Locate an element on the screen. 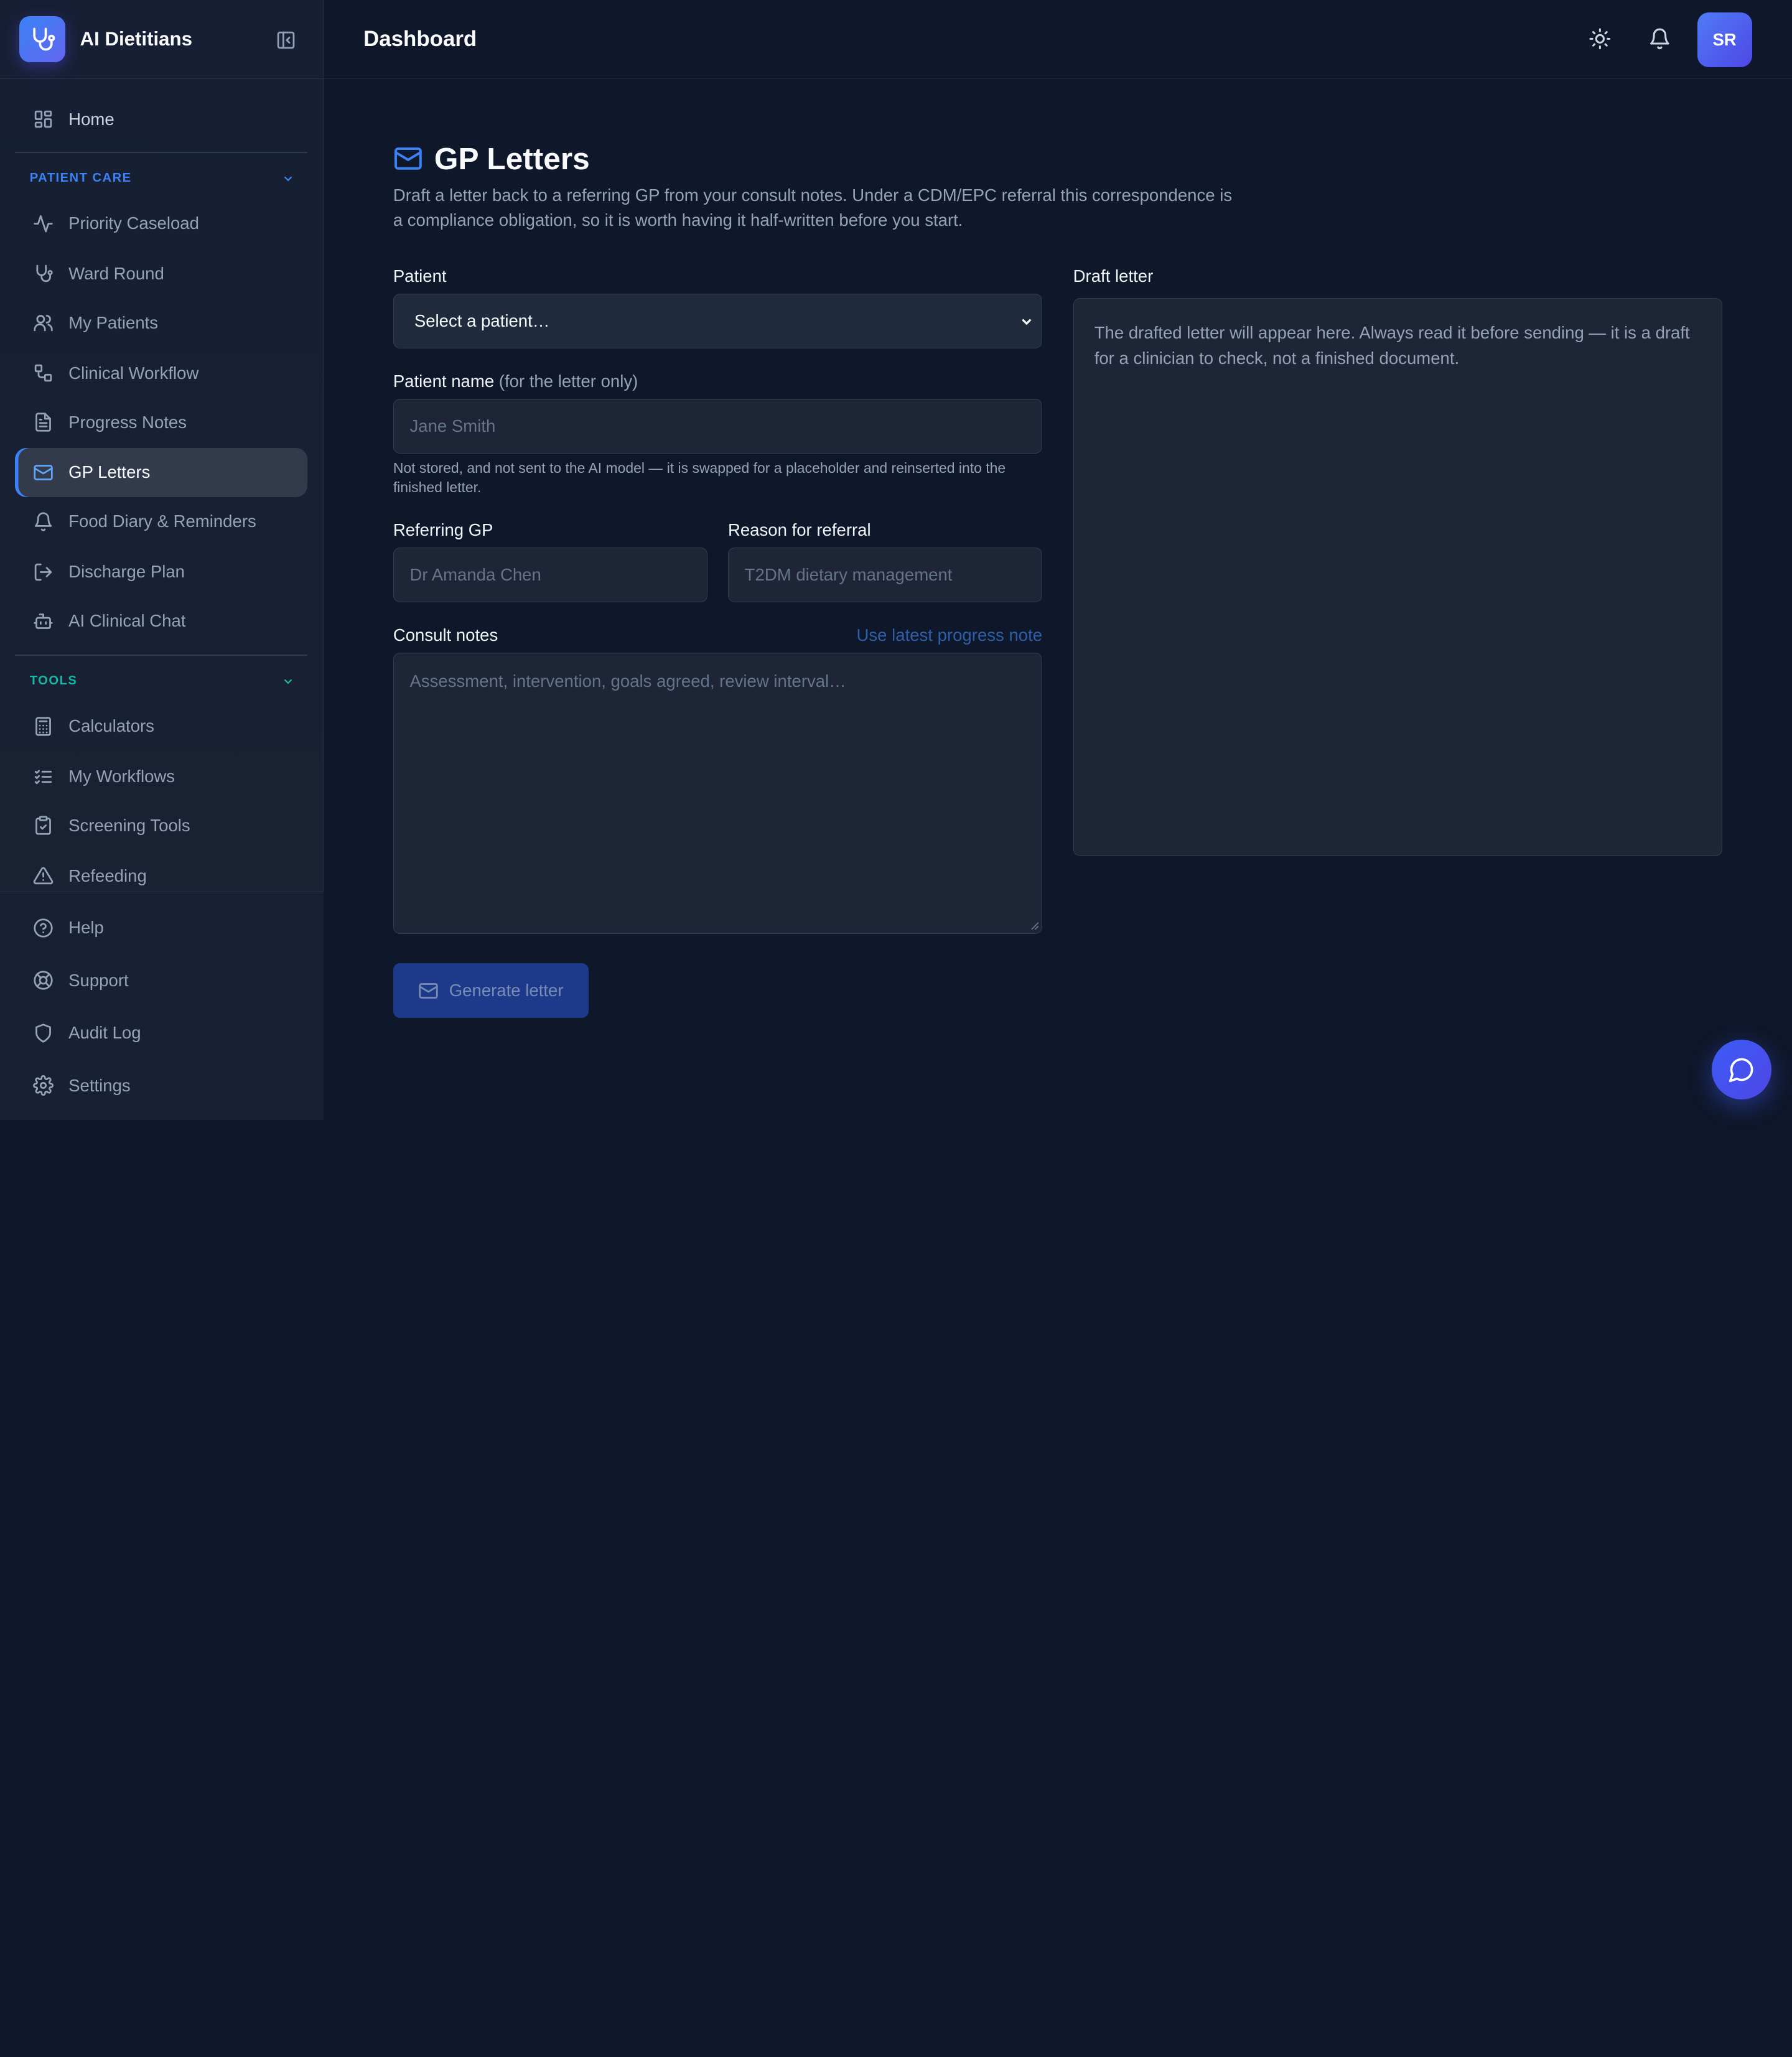  sidebar-item-ai-clinical-chat: AI Clinical Chat is located at coordinates (161, 621).